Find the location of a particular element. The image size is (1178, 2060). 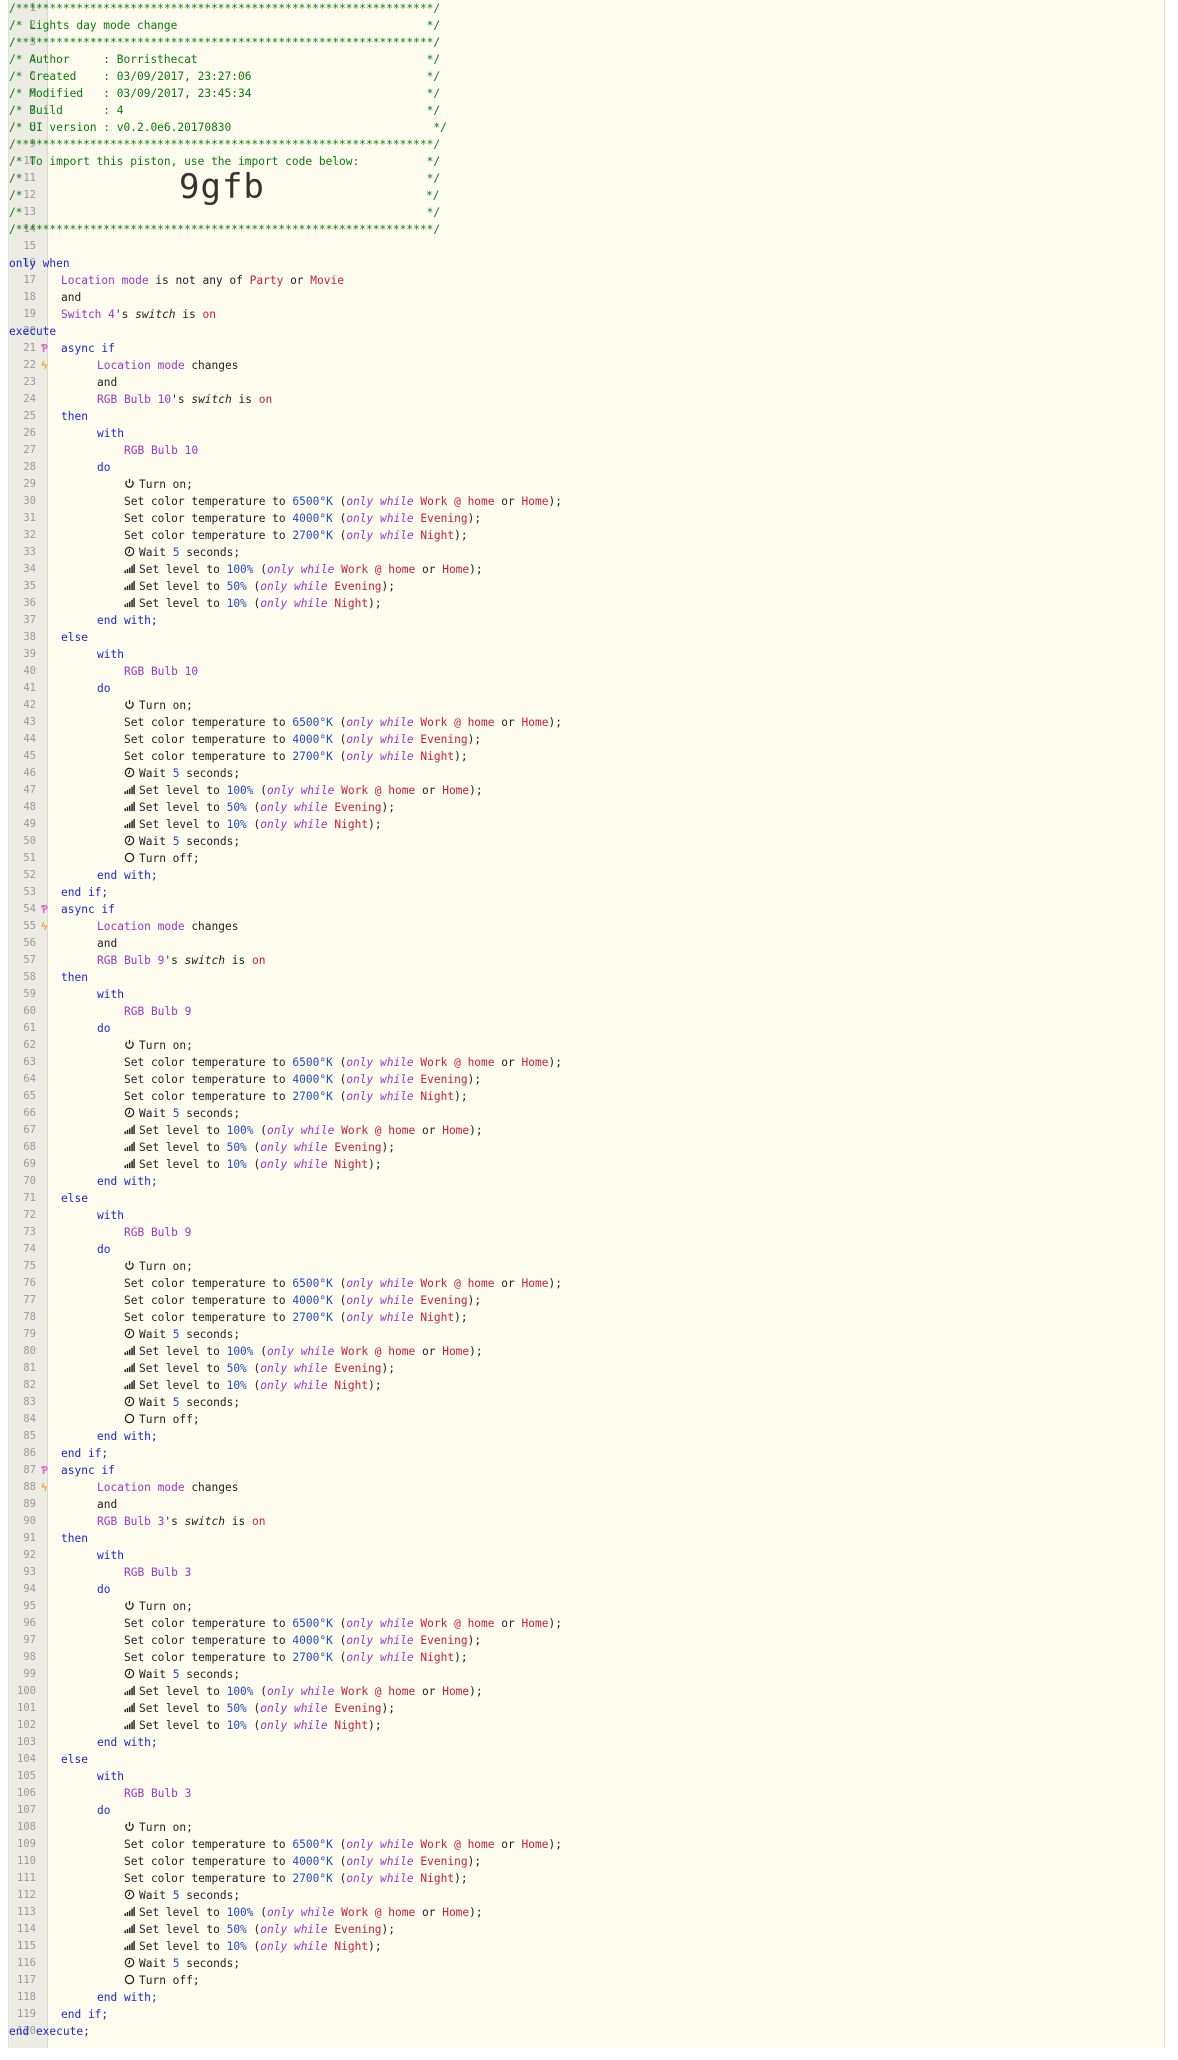

task-turn-on: 62 Turn on; is located at coordinates (586, 1045).